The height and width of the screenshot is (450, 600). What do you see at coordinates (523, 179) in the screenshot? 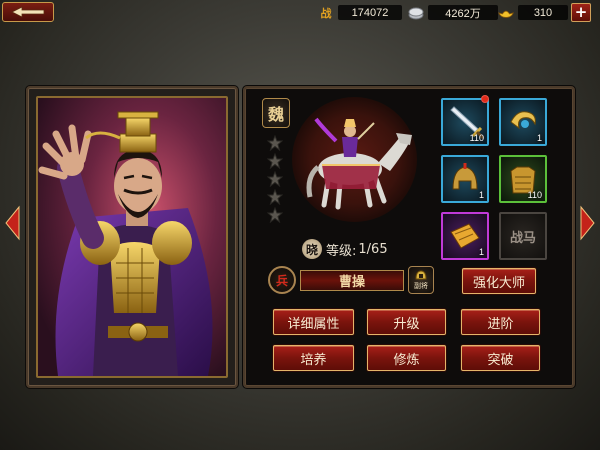
I see `equip-slot-armor: 110` at bounding box center [523, 179].